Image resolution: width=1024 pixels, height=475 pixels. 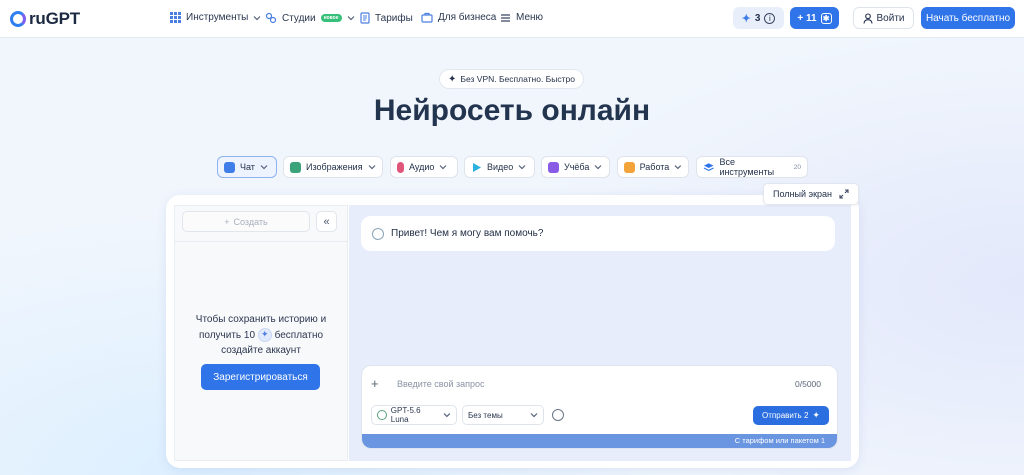 I want to click on tariff-note: С тарифом или пакетом 1, so click(x=599, y=441).